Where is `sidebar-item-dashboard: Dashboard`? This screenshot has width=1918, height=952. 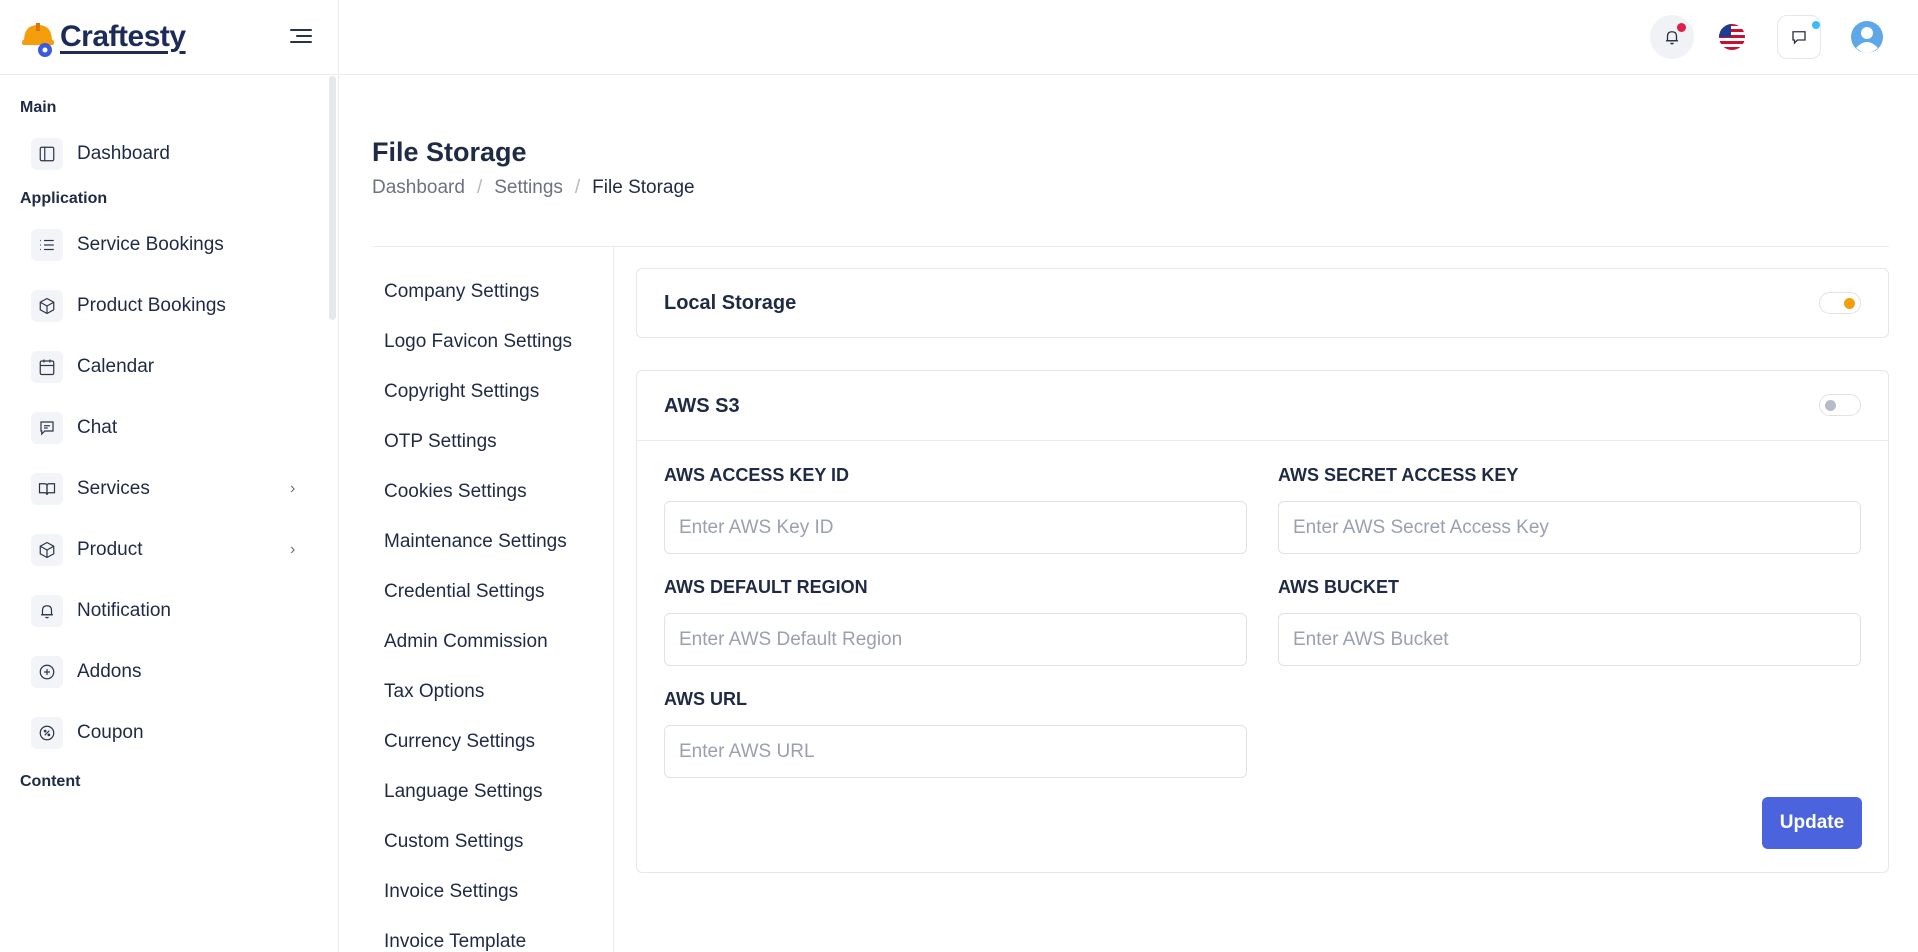
sidebar-item-dashboard: Dashboard is located at coordinates (169, 153).